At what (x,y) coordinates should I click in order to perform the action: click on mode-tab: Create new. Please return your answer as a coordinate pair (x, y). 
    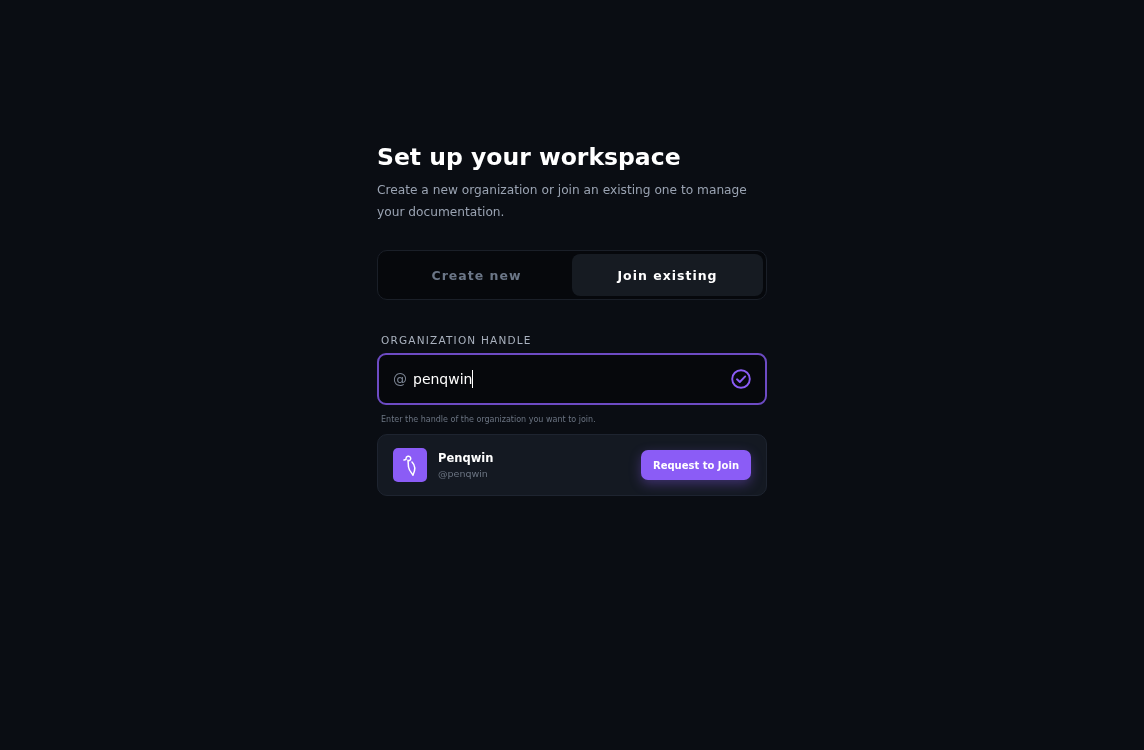
    Looking at the image, I should click on (476, 275).